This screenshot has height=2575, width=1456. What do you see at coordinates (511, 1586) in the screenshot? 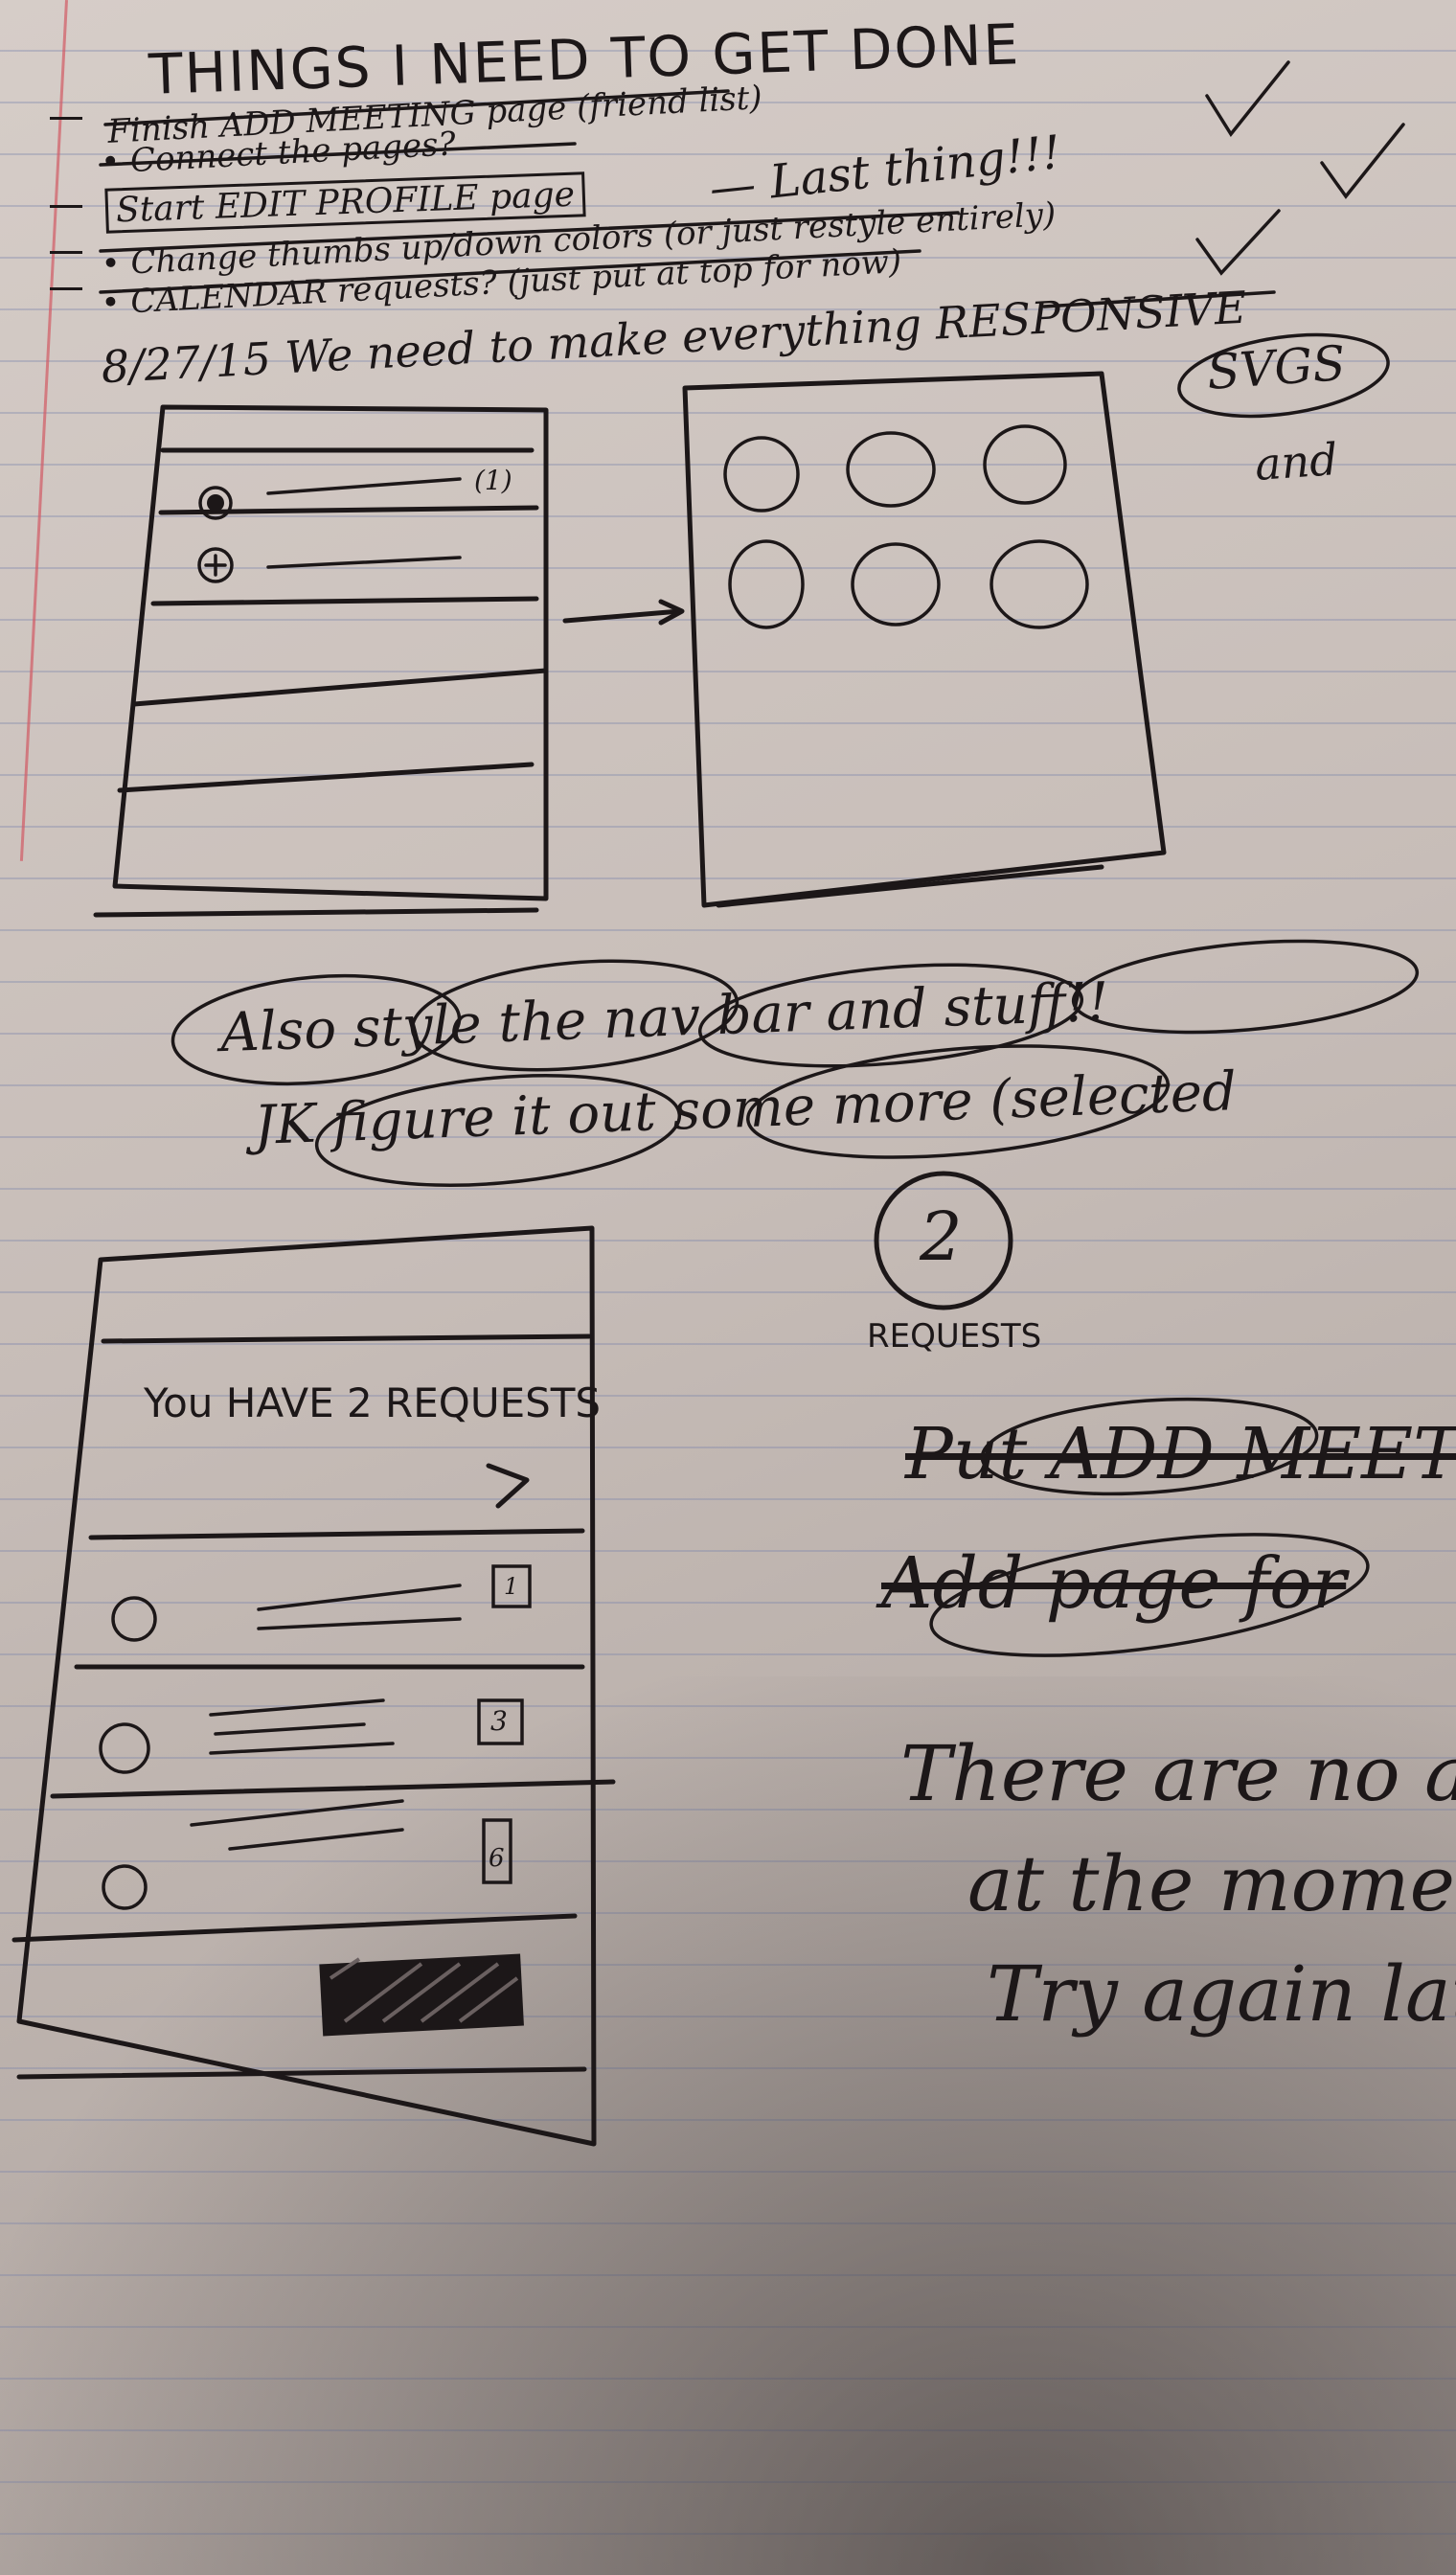
I see `request-badge-1: 1` at bounding box center [511, 1586].